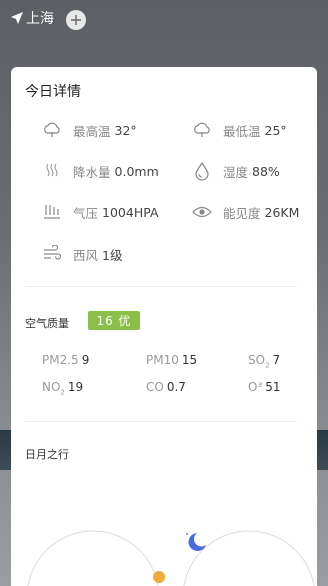 This screenshot has height=586, width=328. I want to click on sun-icon, so click(159, 577).